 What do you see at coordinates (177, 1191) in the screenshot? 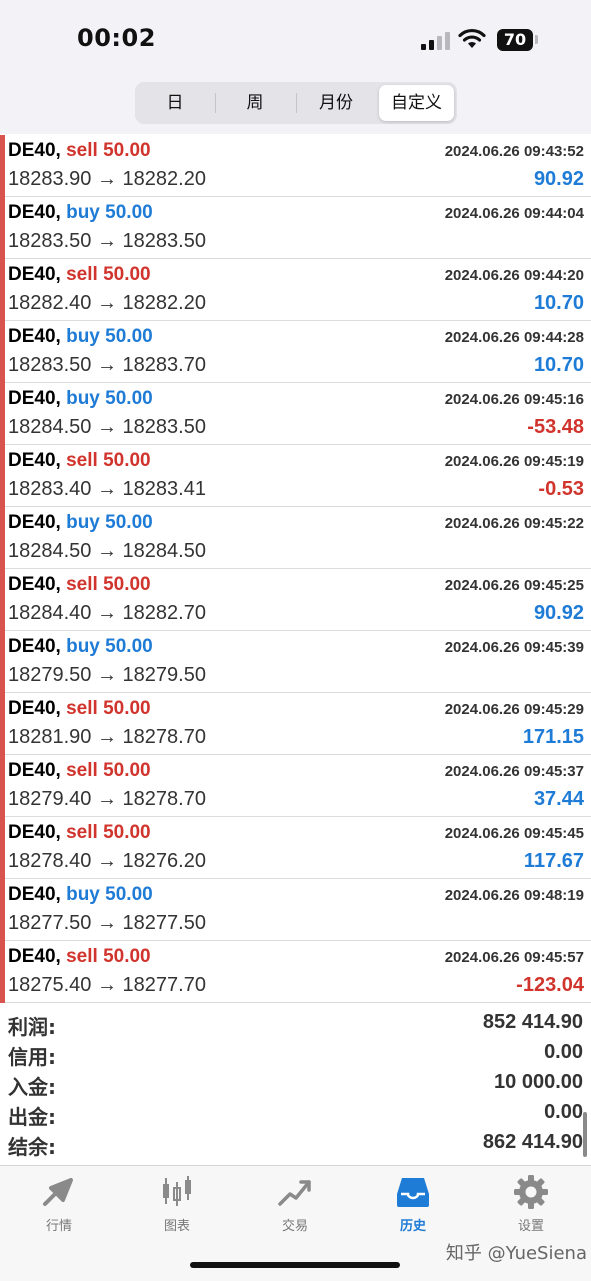
I see `chart-icon` at bounding box center [177, 1191].